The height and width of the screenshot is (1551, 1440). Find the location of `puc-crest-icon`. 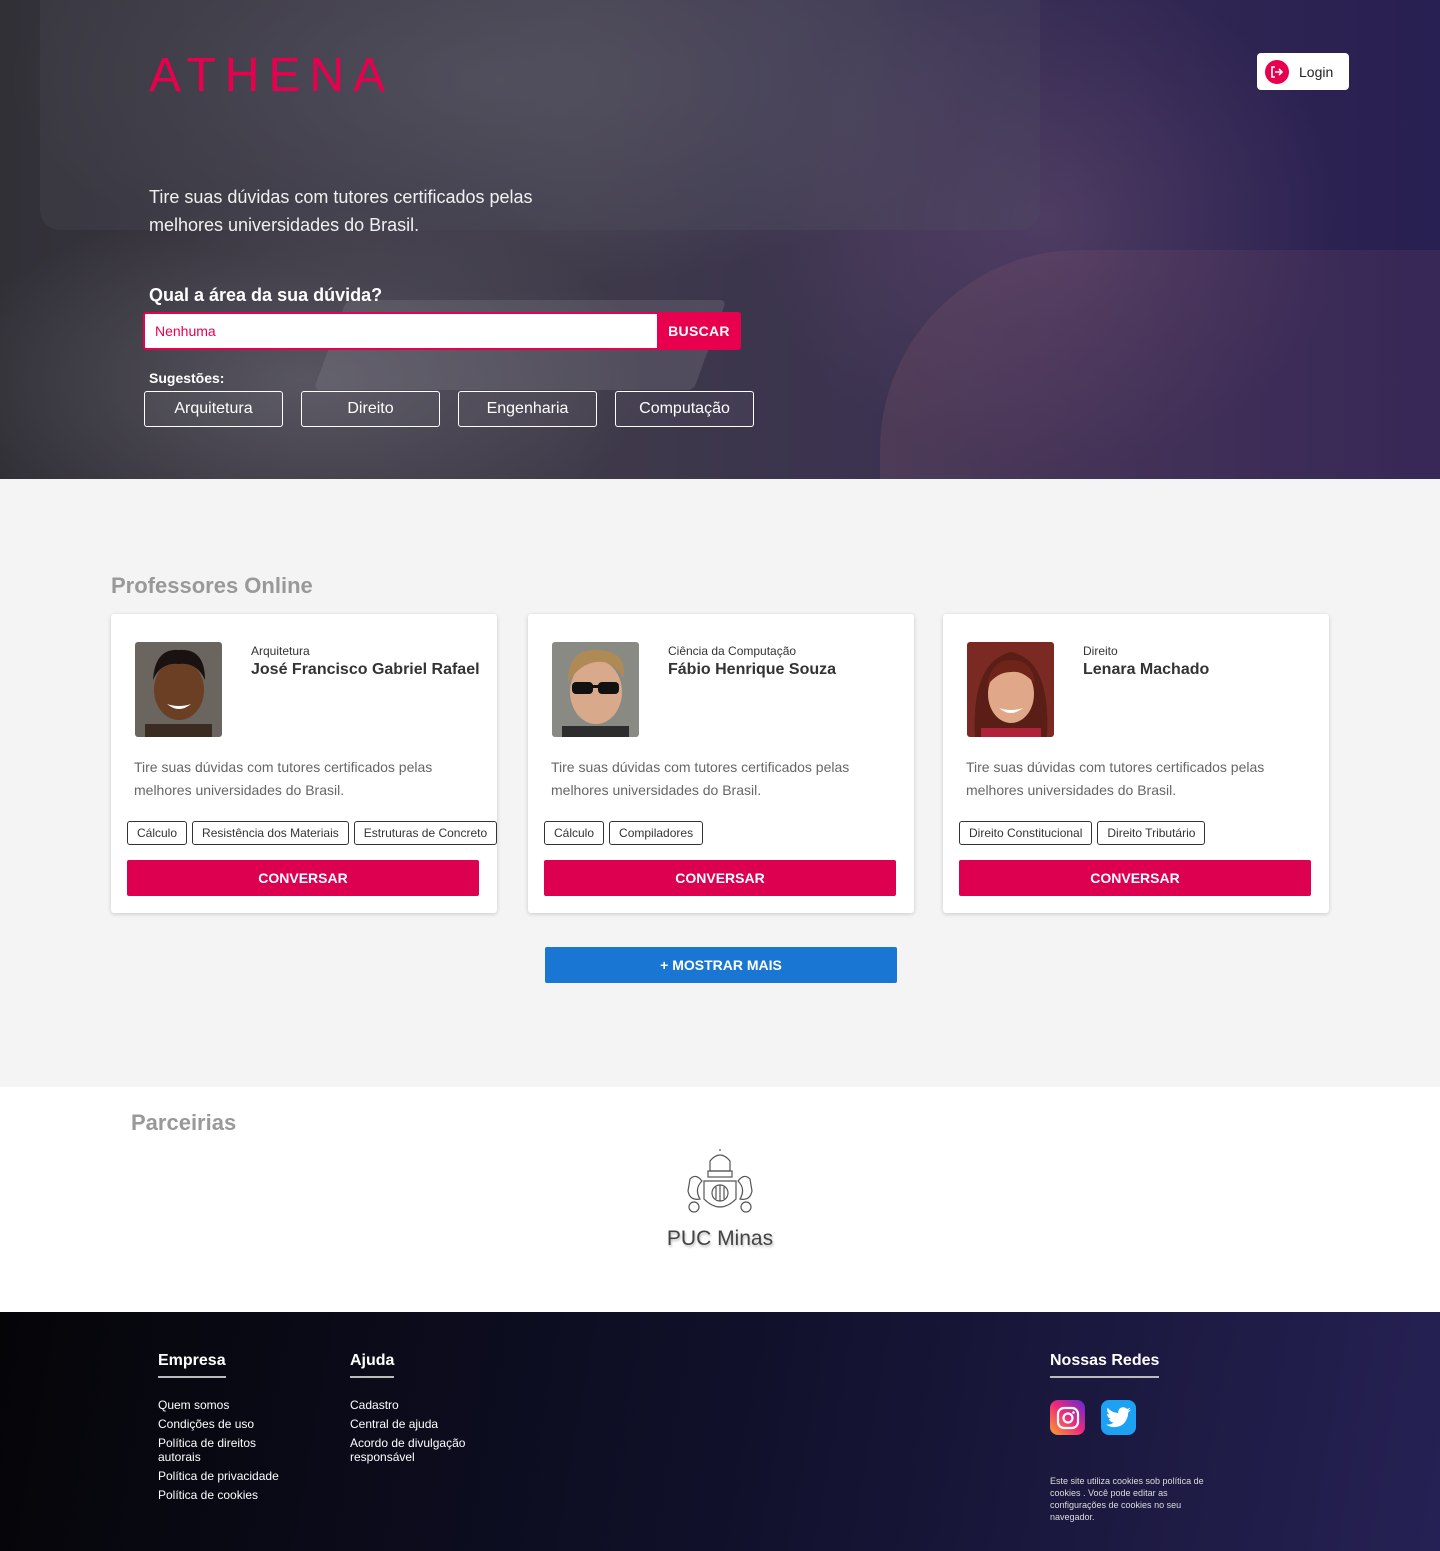

puc-crest-icon is located at coordinates (720, 1180).